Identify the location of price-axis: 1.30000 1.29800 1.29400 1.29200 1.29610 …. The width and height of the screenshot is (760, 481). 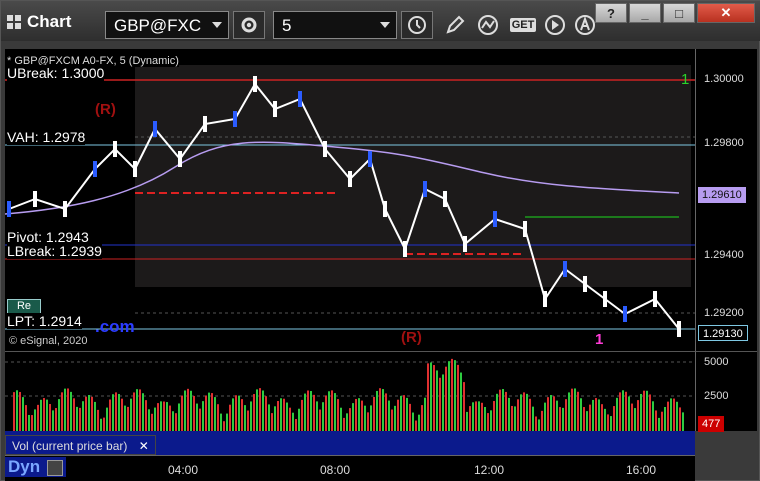
(726, 200).